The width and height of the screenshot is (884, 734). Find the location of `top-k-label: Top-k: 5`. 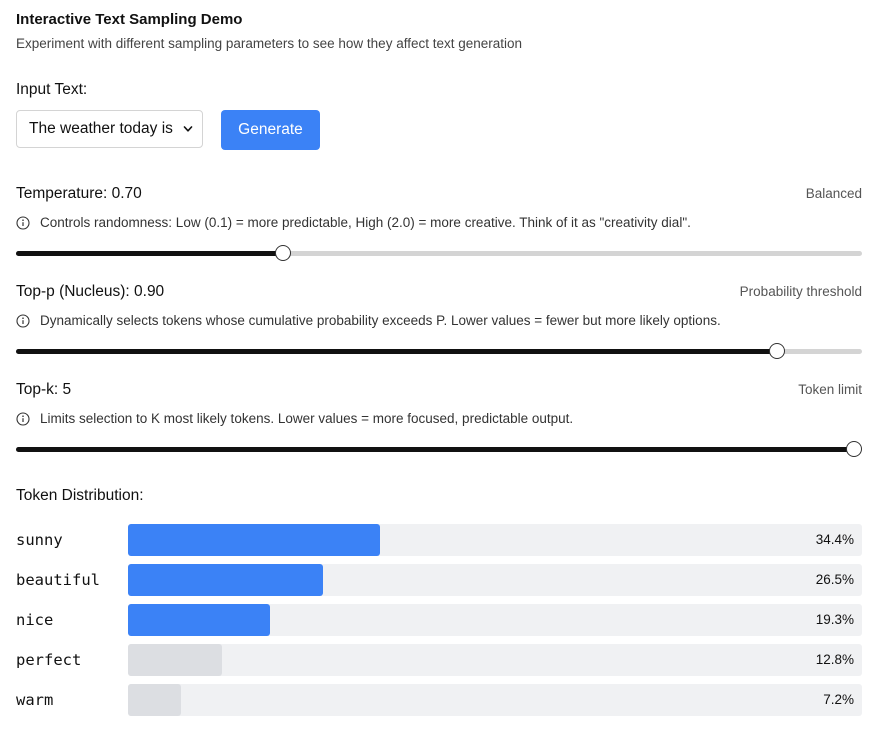

top-k-label: Top-k: 5 is located at coordinates (44, 389).